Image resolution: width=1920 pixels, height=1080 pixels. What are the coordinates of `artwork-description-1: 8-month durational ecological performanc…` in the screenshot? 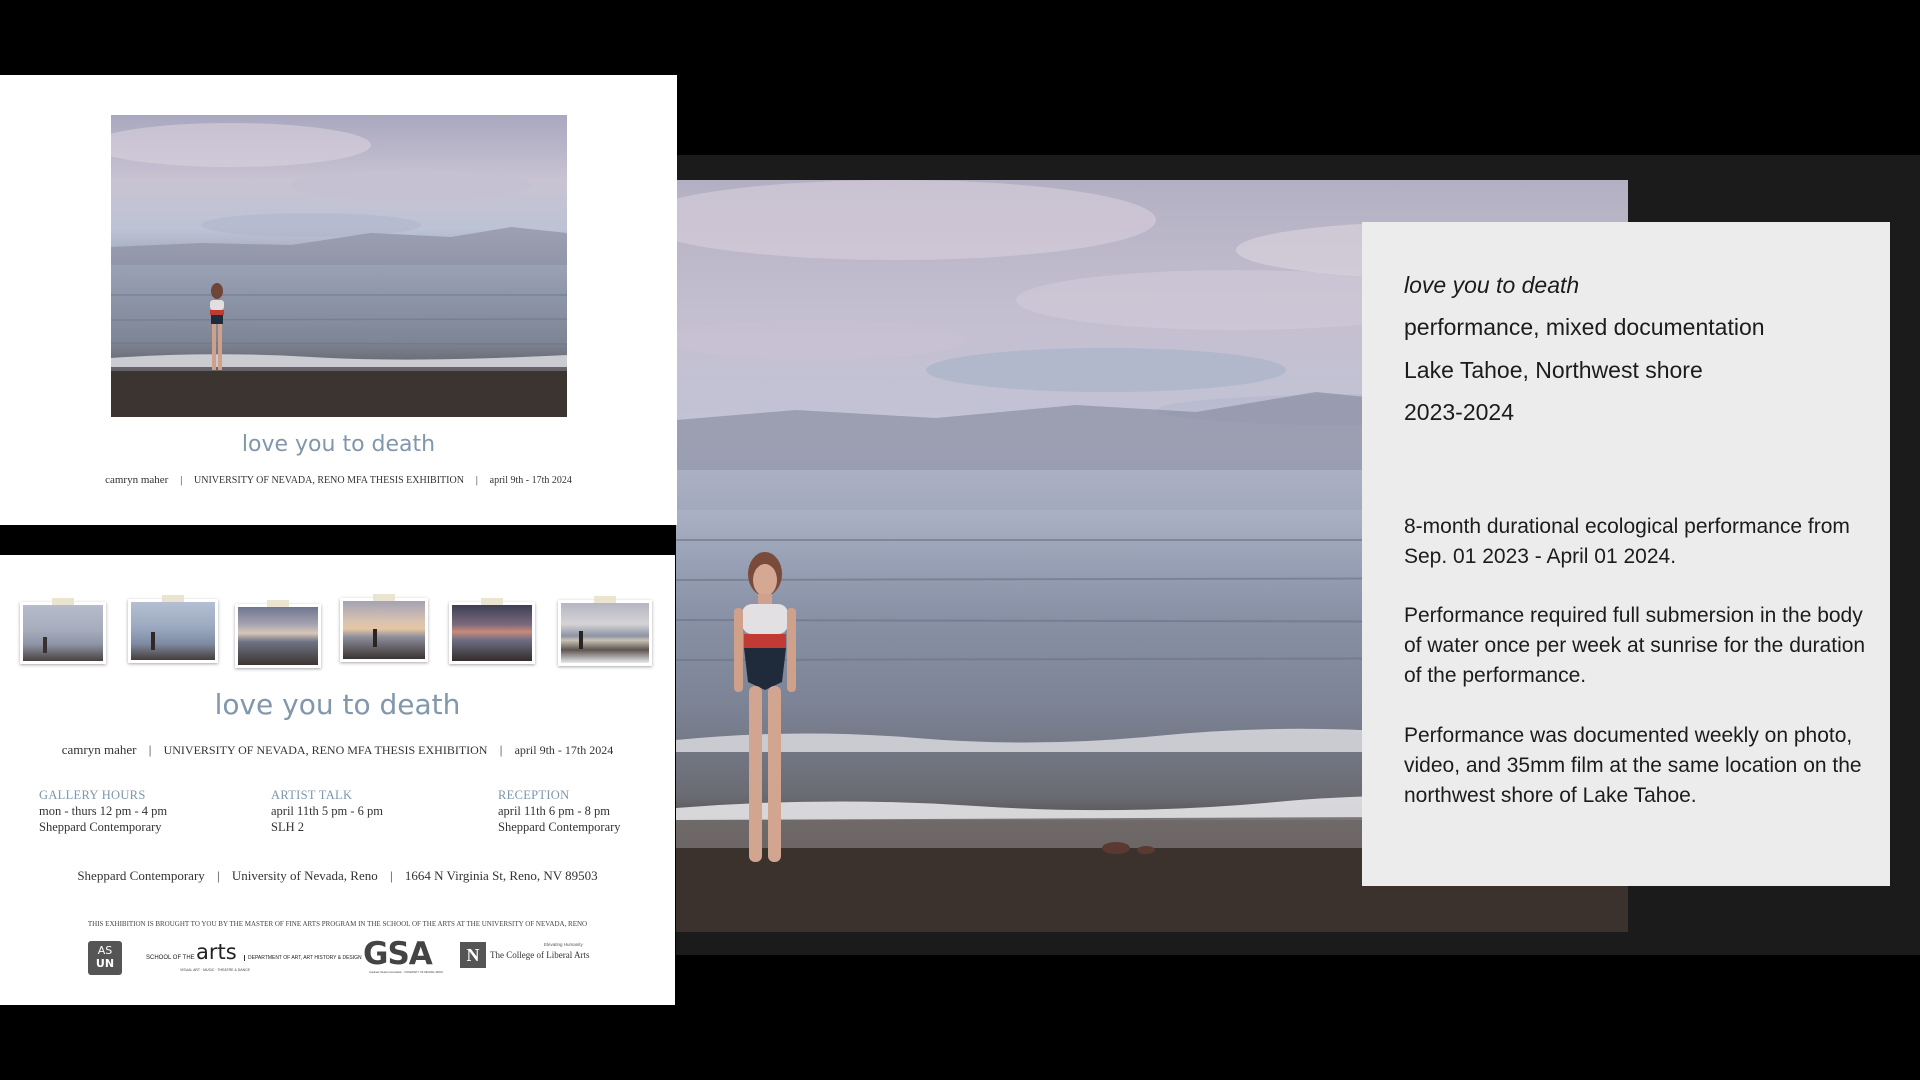 It's located at (1627, 541).